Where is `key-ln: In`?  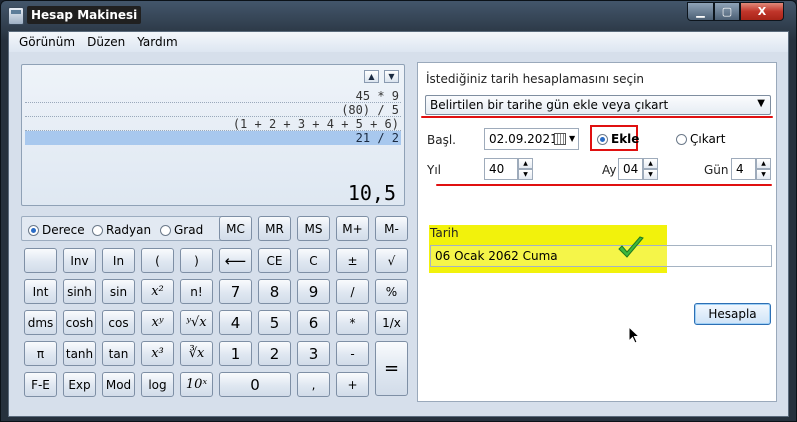
key-ln: In is located at coordinates (118, 260).